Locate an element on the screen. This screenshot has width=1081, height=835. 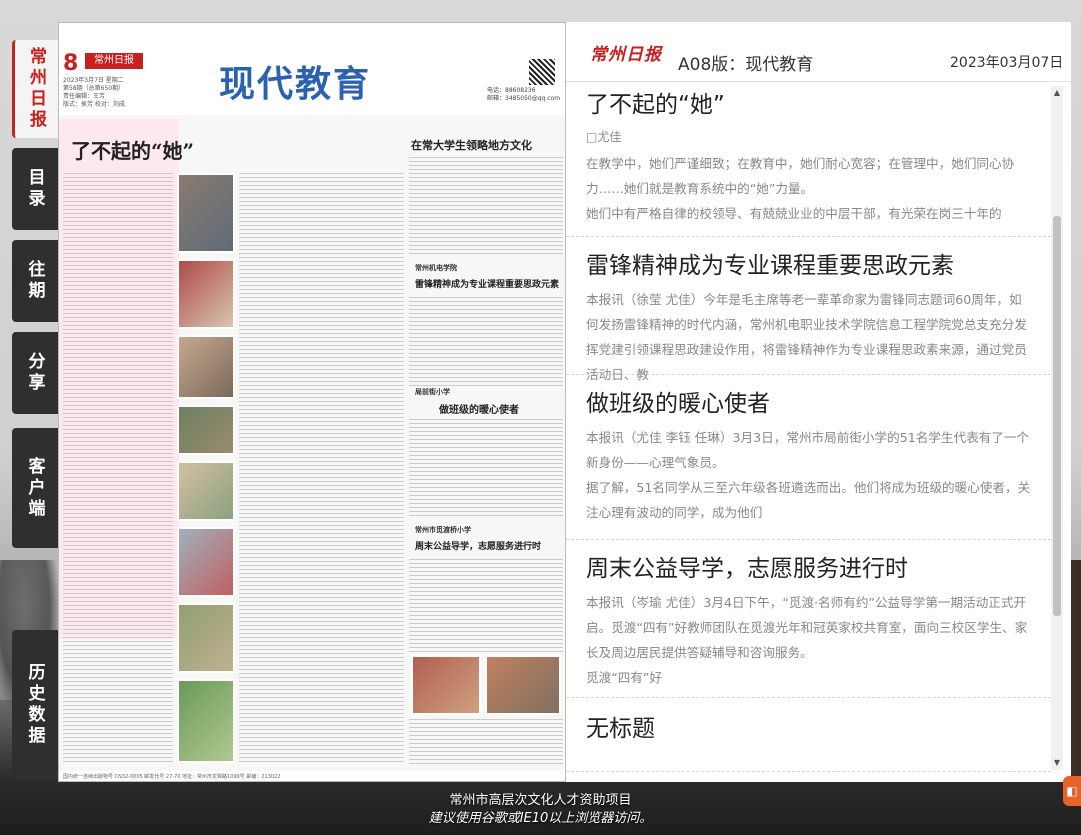
page-title: 现代教育 is located at coordinates (295, 84).